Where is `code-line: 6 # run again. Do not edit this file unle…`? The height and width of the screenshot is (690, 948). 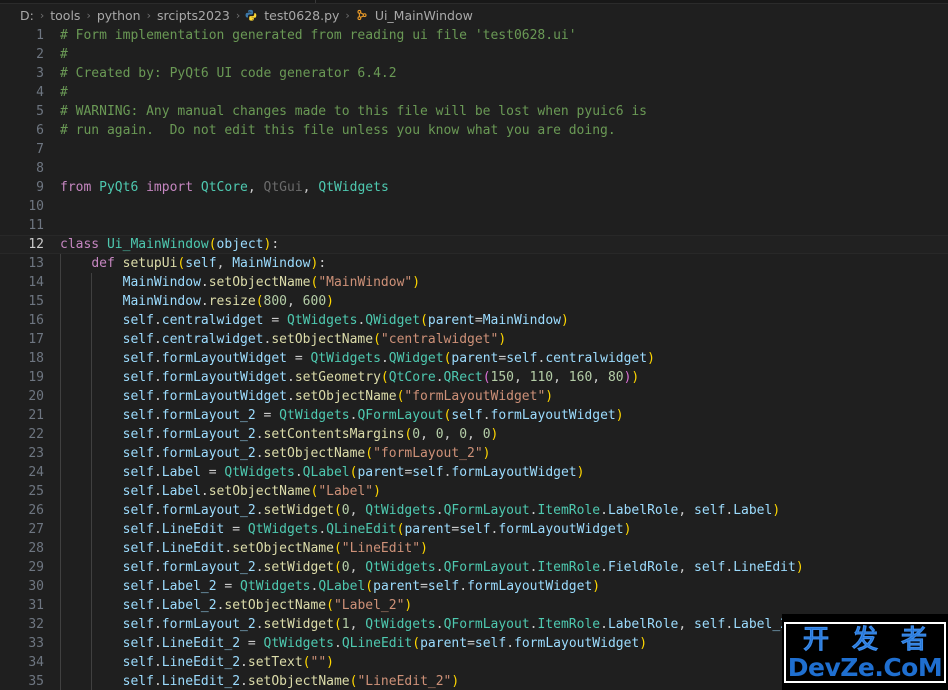
code-line: 6 # run again. Do not edit this file unle… is located at coordinates (474, 130).